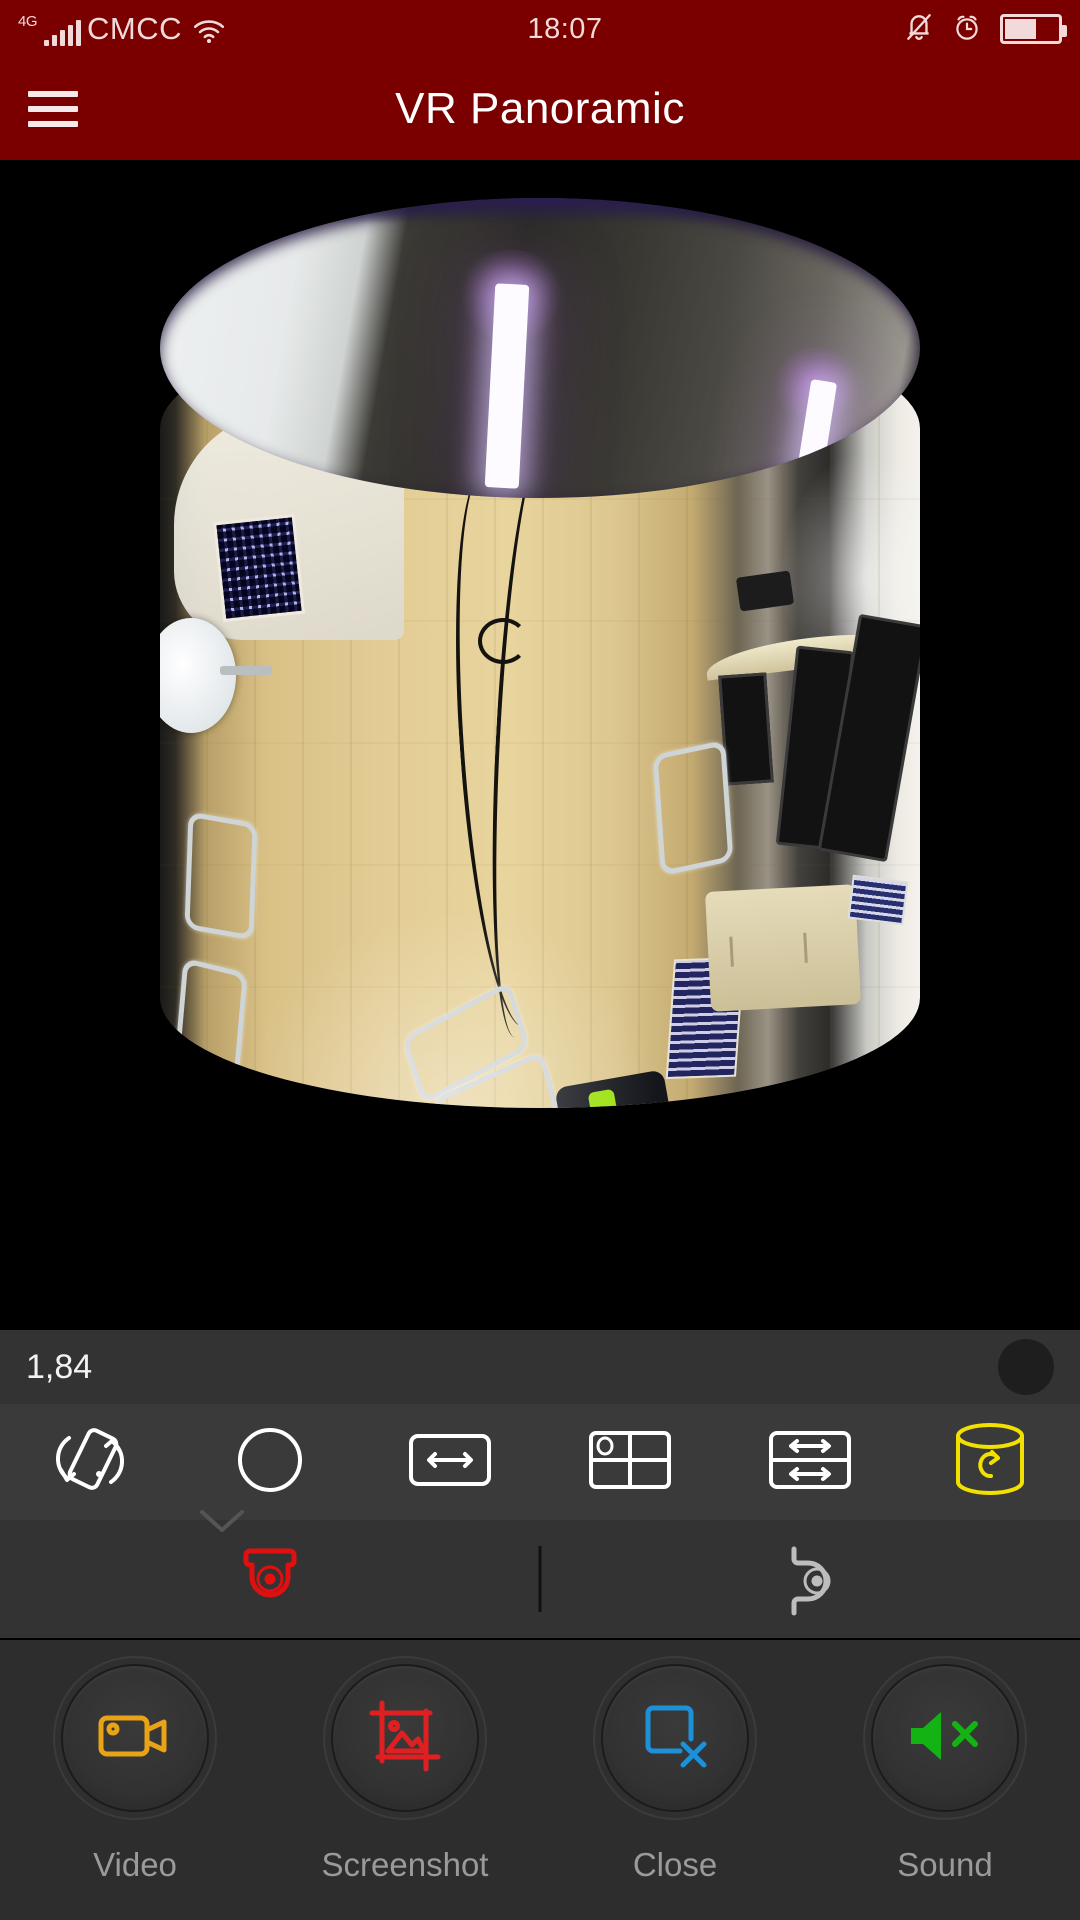 The image size is (1080, 1920). I want to click on wall-poster, so click(259, 568).